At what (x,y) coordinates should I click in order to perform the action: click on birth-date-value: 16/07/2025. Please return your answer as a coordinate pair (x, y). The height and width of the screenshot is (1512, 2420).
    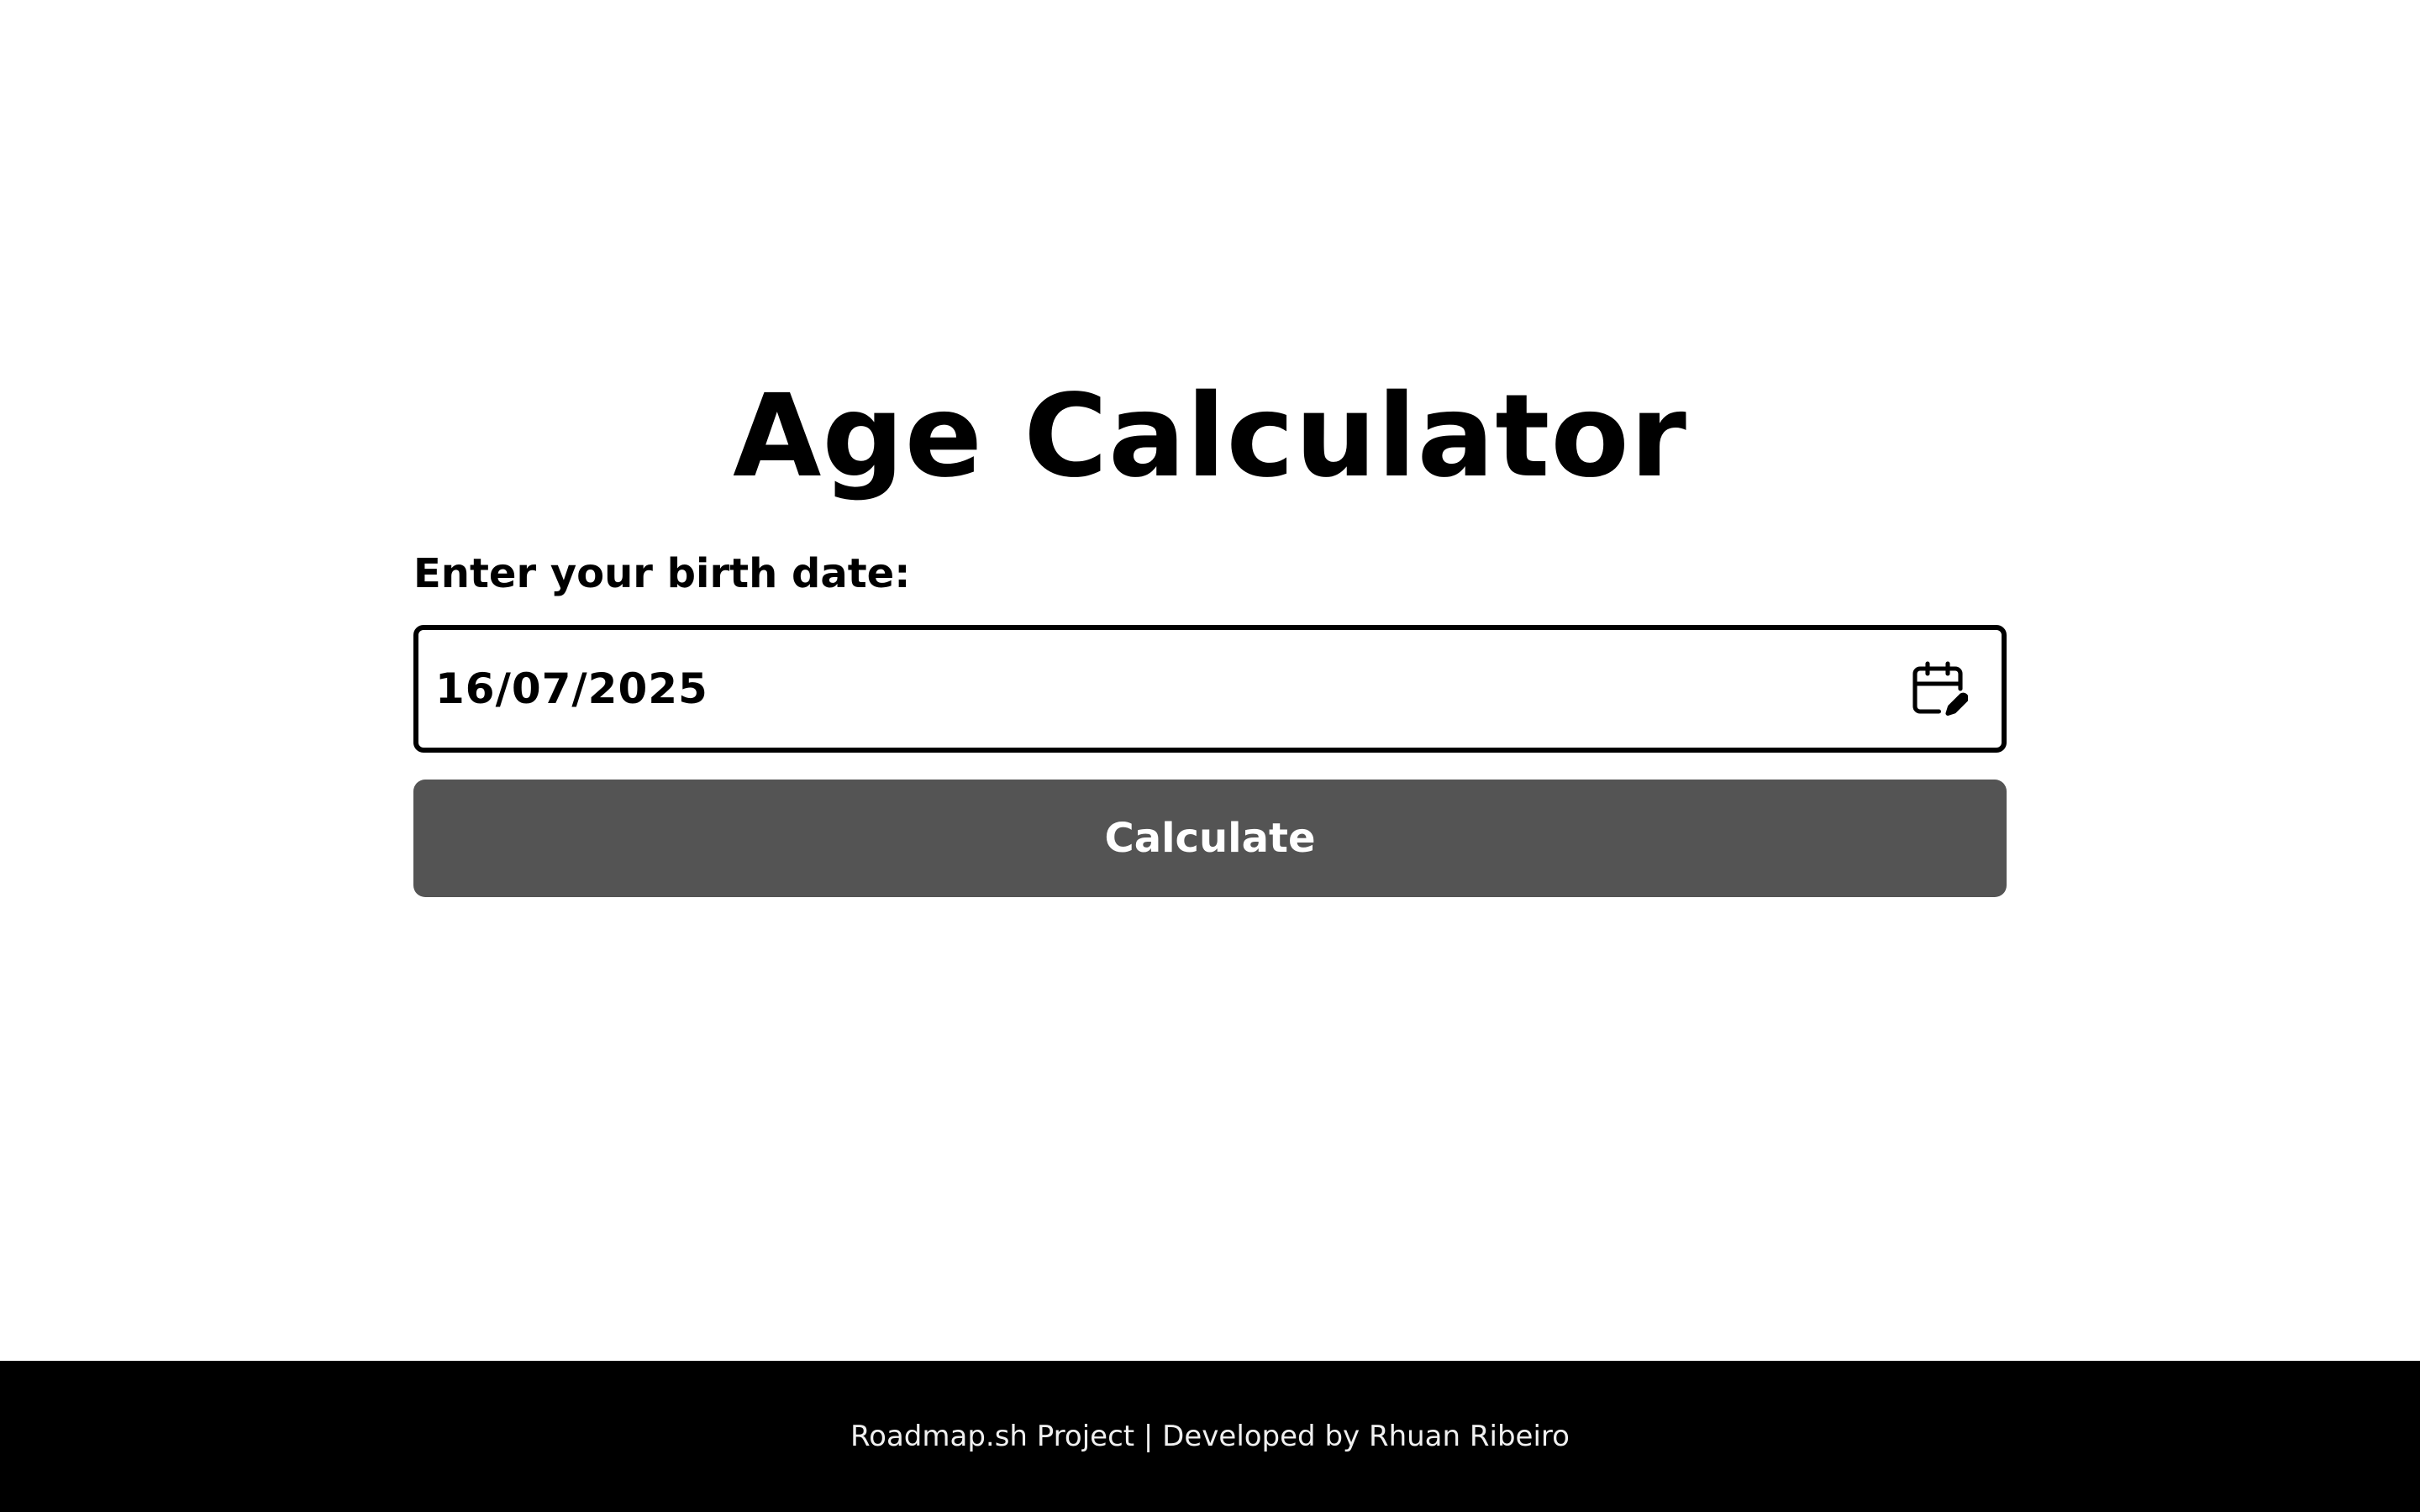
    Looking at the image, I should click on (1171, 689).